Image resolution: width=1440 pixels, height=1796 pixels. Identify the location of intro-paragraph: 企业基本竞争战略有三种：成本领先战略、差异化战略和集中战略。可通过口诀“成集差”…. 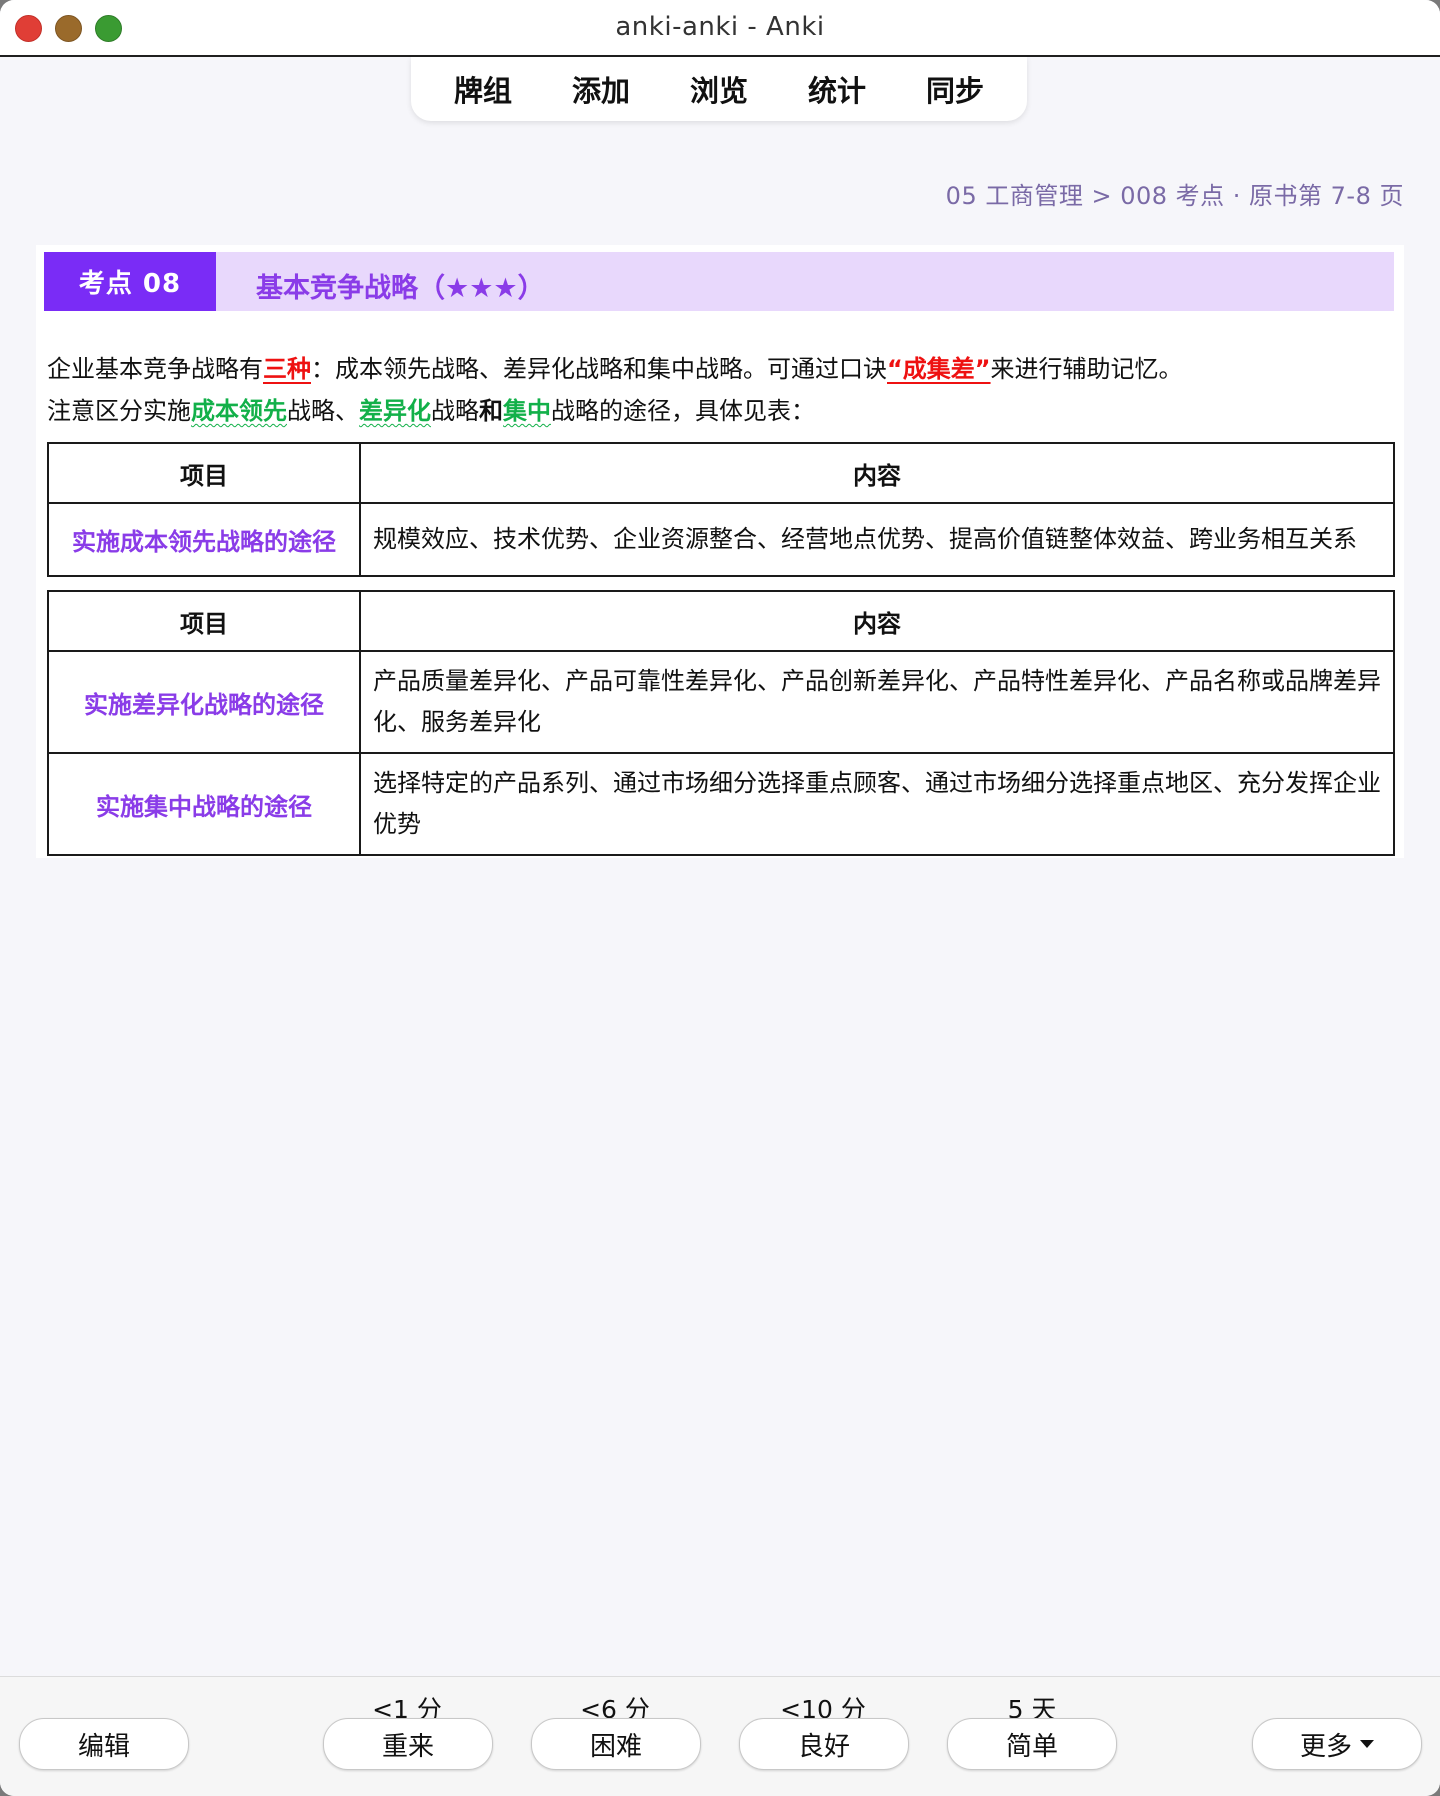
(615, 366).